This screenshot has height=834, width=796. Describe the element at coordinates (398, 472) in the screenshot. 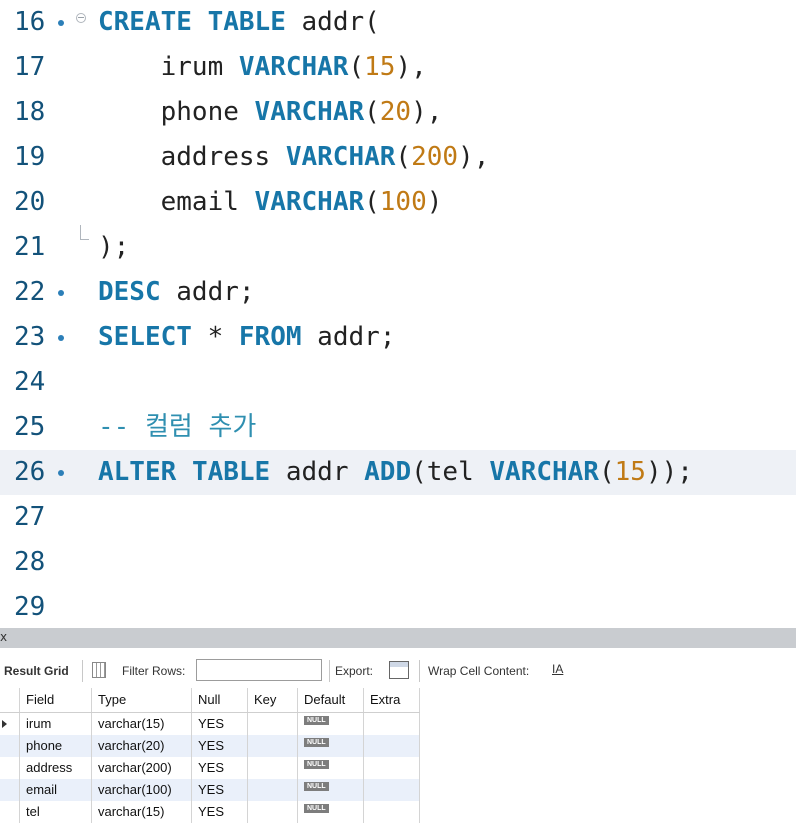

I see `code-line: 26 ALTER TABLE addr ADD(tel VARCHAR(15));` at that location.